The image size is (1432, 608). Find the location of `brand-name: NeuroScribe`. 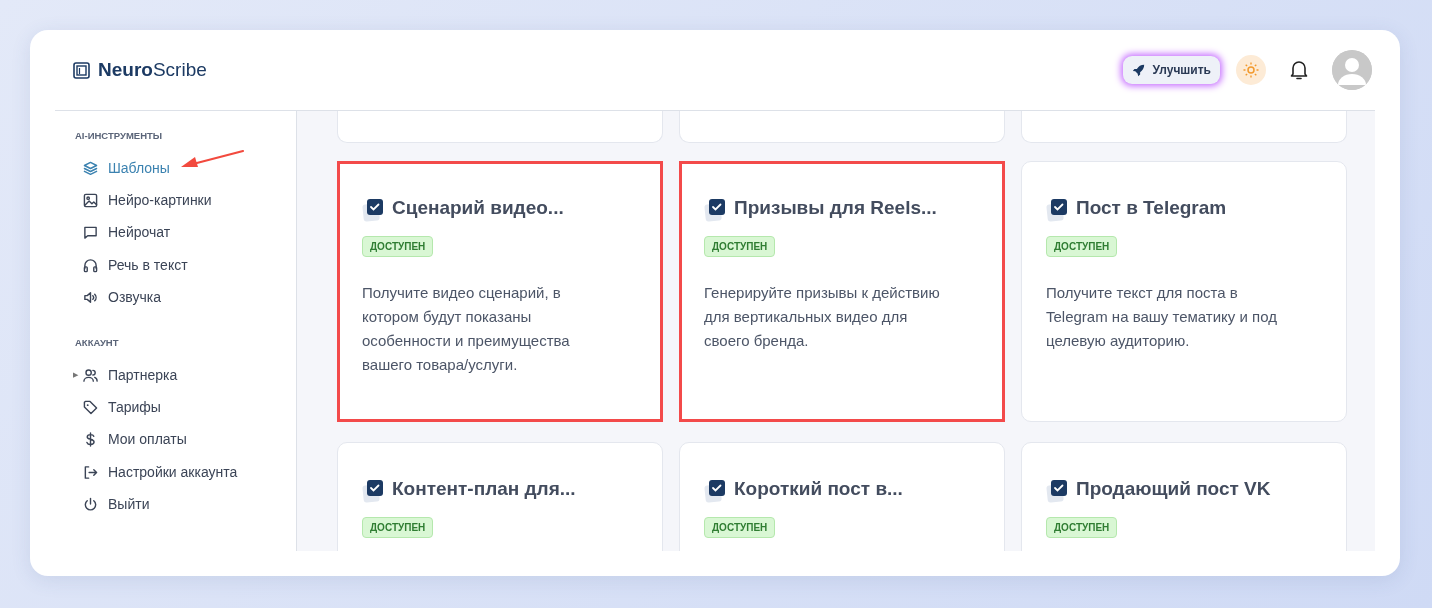

brand-name: NeuroScribe is located at coordinates (152, 70).